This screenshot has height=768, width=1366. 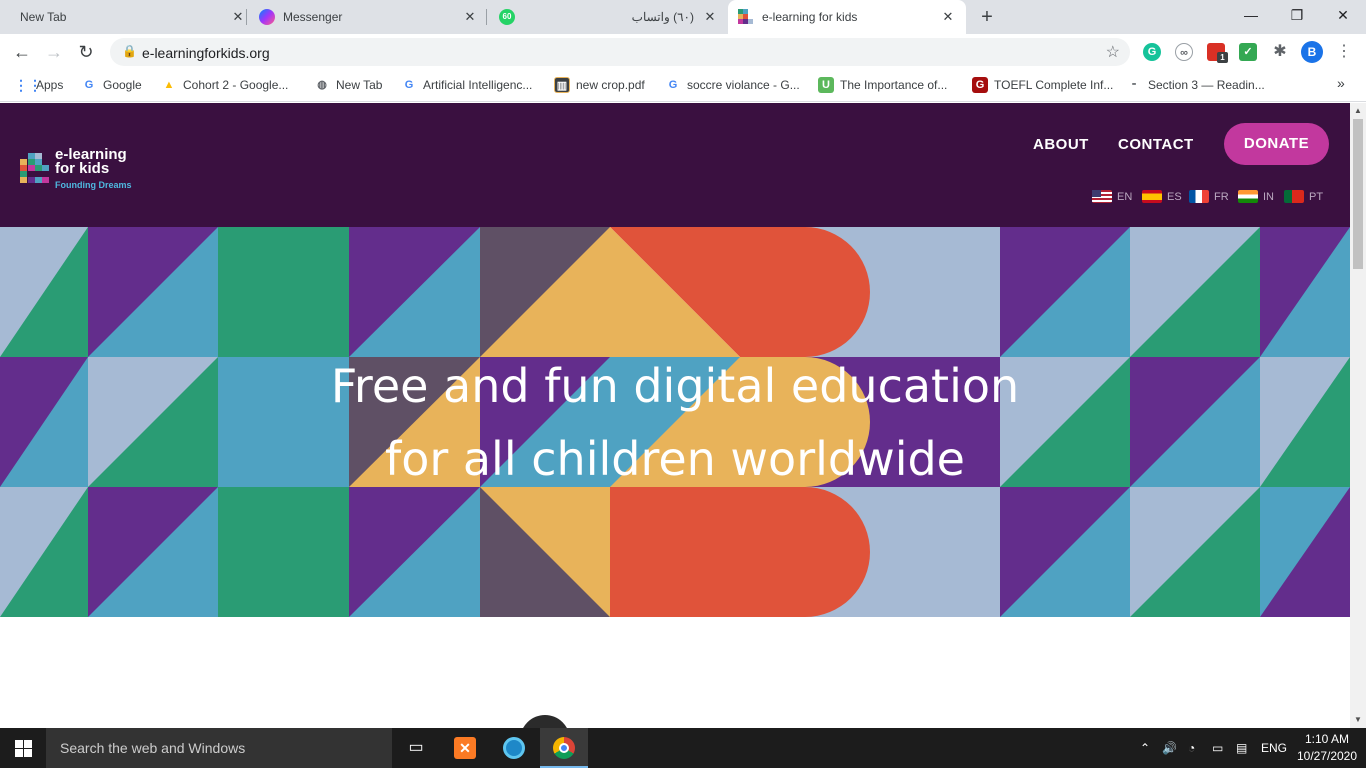 What do you see at coordinates (206, 53) in the screenshot?
I see `url-text: e-learningforkids.org` at bounding box center [206, 53].